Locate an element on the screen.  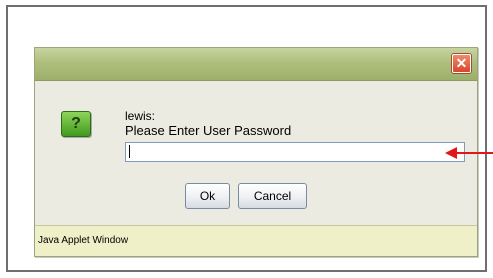
close-button: ✕ is located at coordinates (461, 63).